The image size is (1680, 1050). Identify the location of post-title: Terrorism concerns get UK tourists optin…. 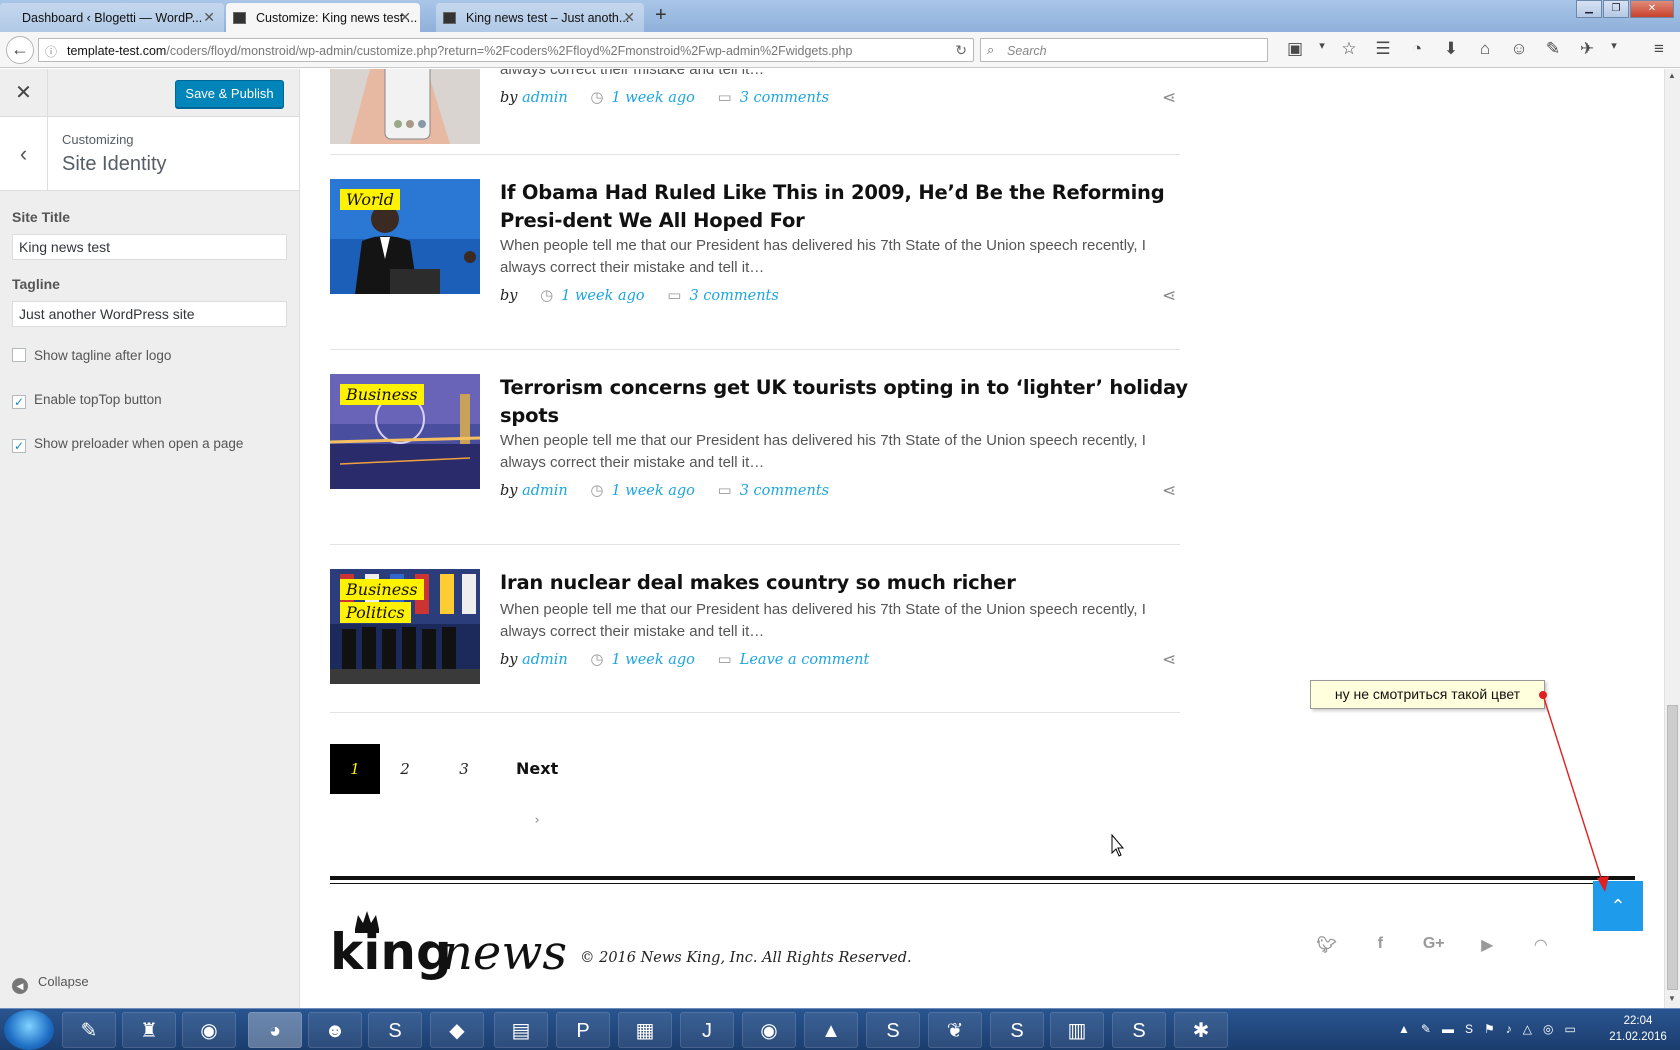
(845, 402).